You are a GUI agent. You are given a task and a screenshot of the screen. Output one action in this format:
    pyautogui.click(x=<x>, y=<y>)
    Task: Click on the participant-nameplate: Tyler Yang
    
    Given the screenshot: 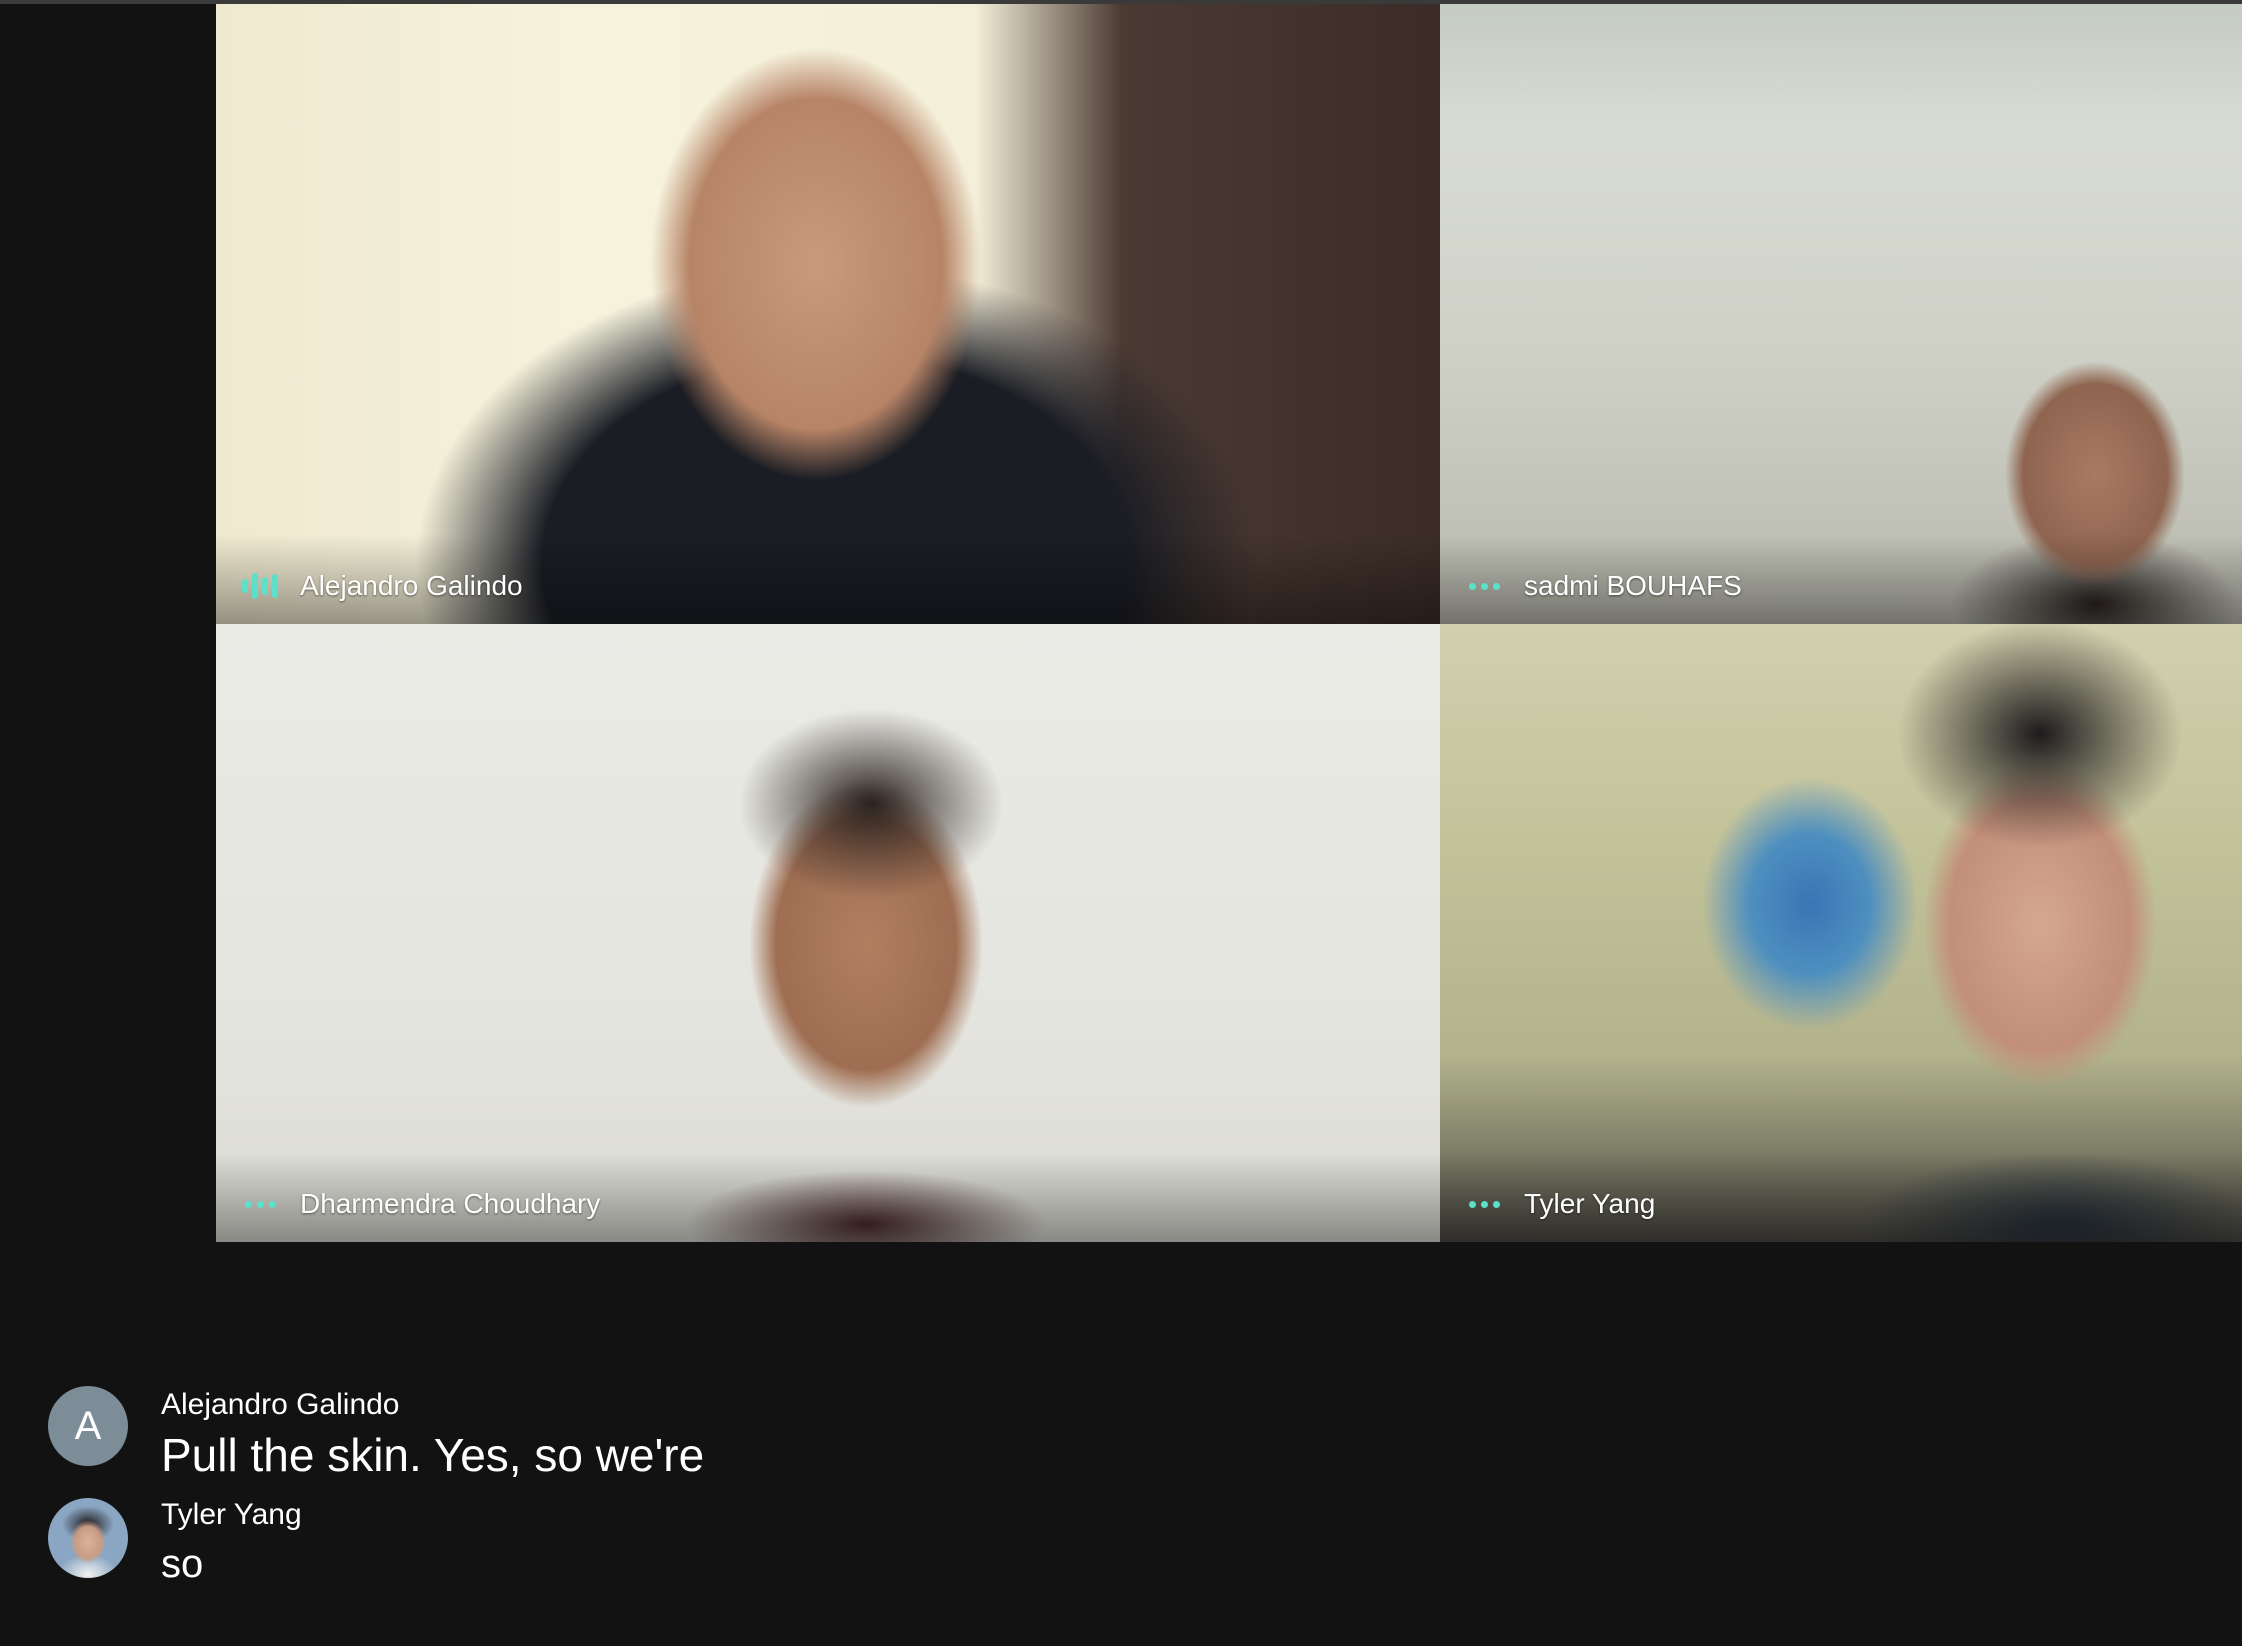 What is the action you would take?
    pyautogui.click(x=1560, y=1204)
    